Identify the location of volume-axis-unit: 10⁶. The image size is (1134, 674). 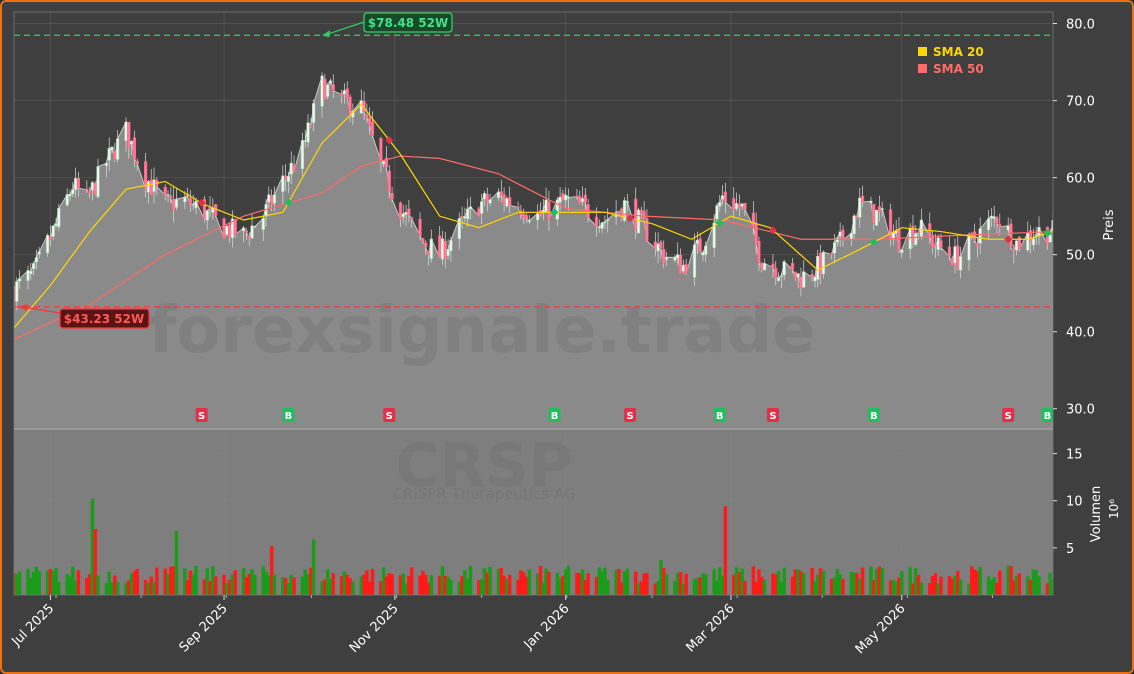
(1114, 509).